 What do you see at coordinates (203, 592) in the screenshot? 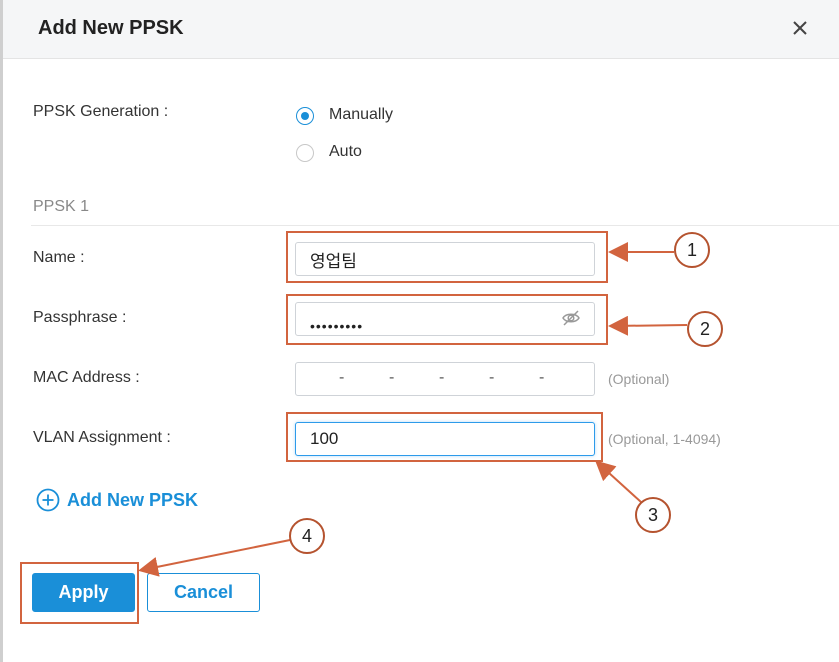
I see `cancel-button: Cancel` at bounding box center [203, 592].